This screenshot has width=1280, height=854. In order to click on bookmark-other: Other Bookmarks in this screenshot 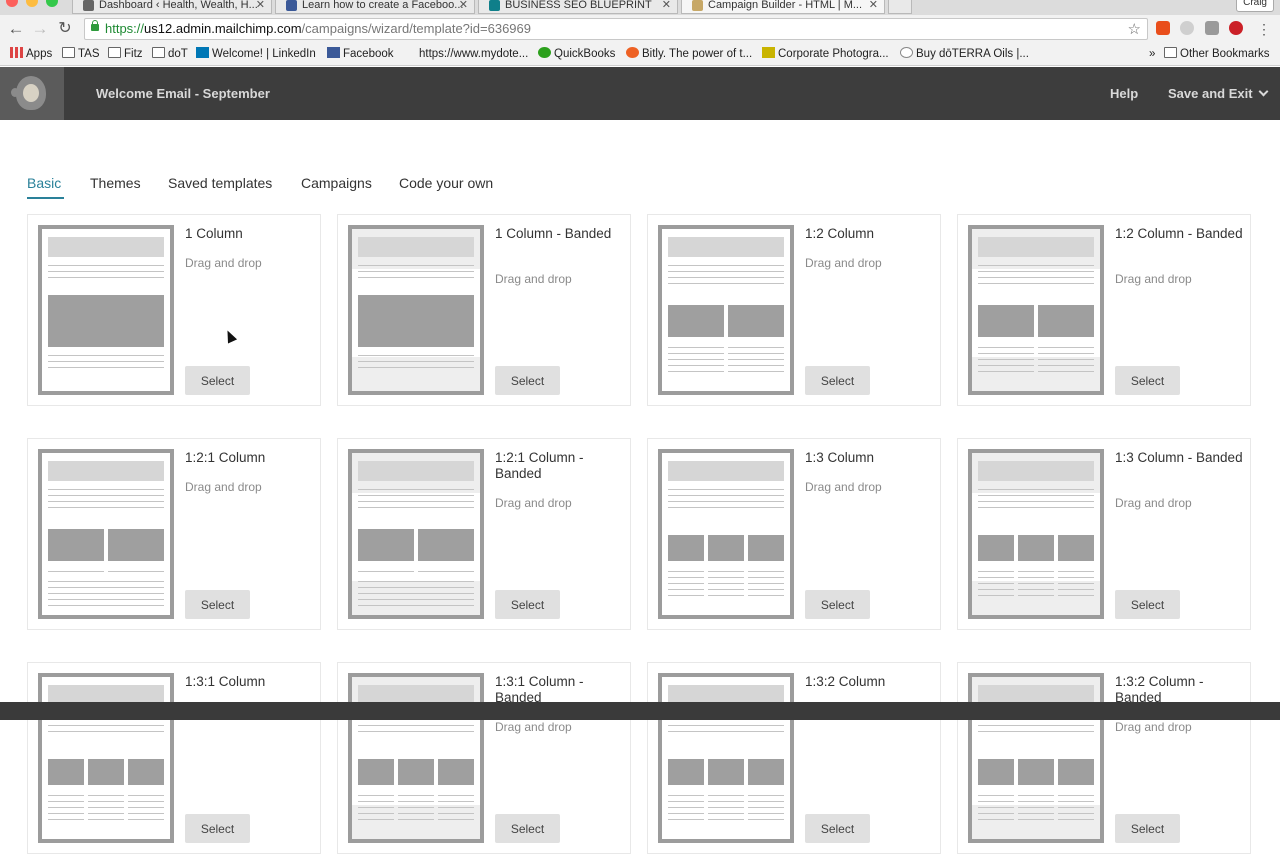, I will do `click(1216, 54)`.